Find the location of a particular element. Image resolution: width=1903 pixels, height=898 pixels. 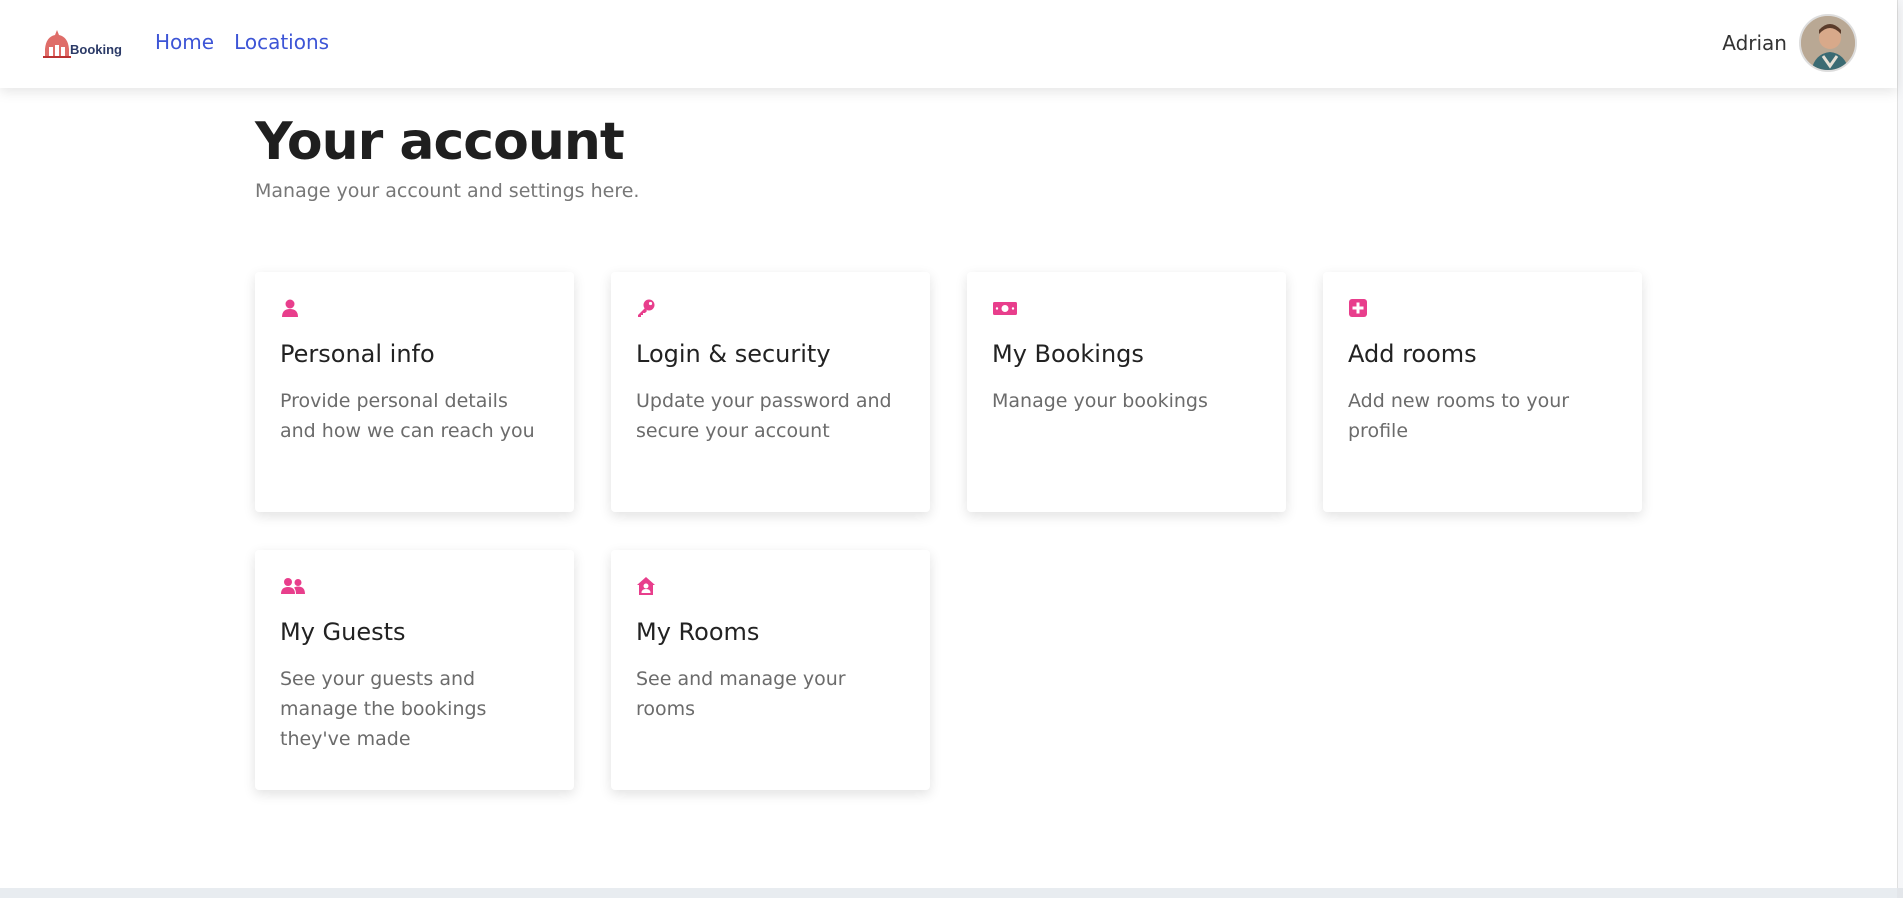

plus-square-icon is located at coordinates (1358, 308).